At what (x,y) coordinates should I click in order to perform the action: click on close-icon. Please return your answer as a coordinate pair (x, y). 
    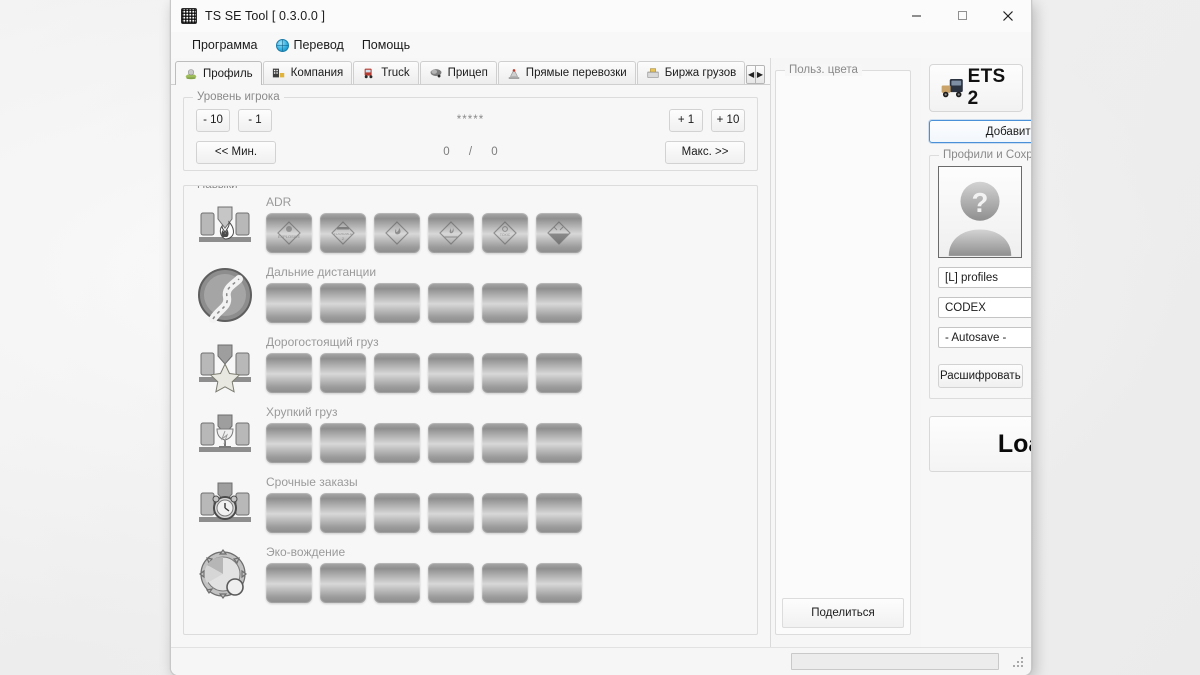
    Looking at the image, I should click on (1008, 16).